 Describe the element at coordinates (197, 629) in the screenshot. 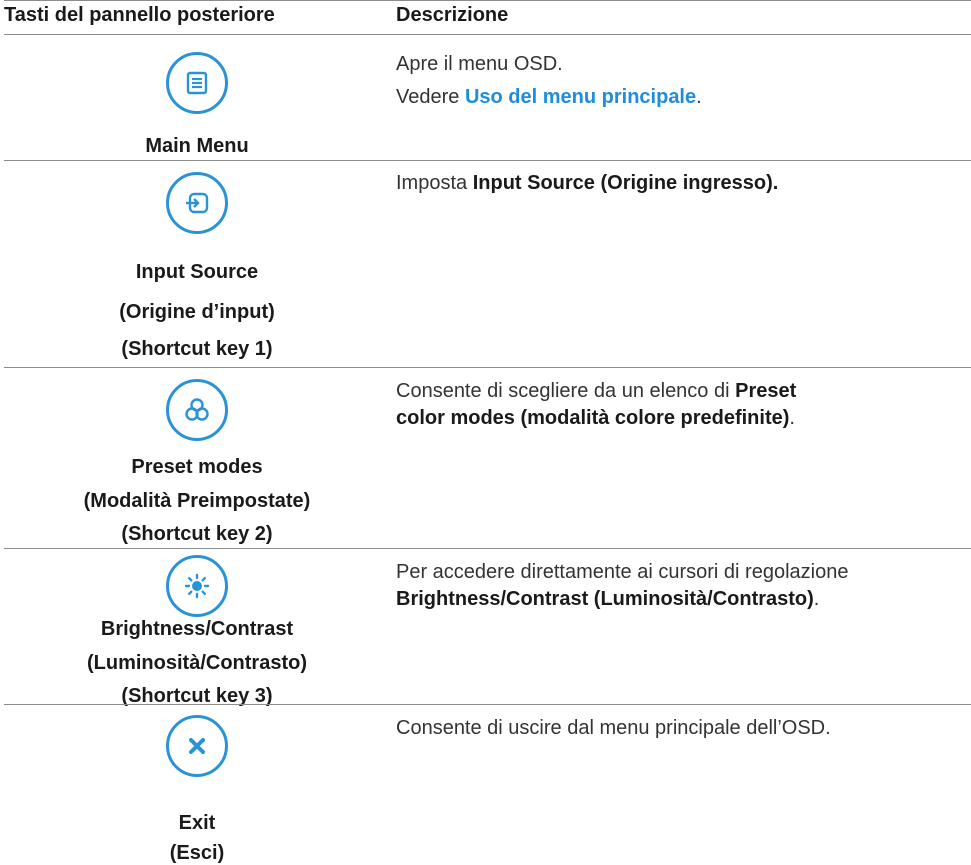

I see `key-label: Brightness/Contrast` at that location.